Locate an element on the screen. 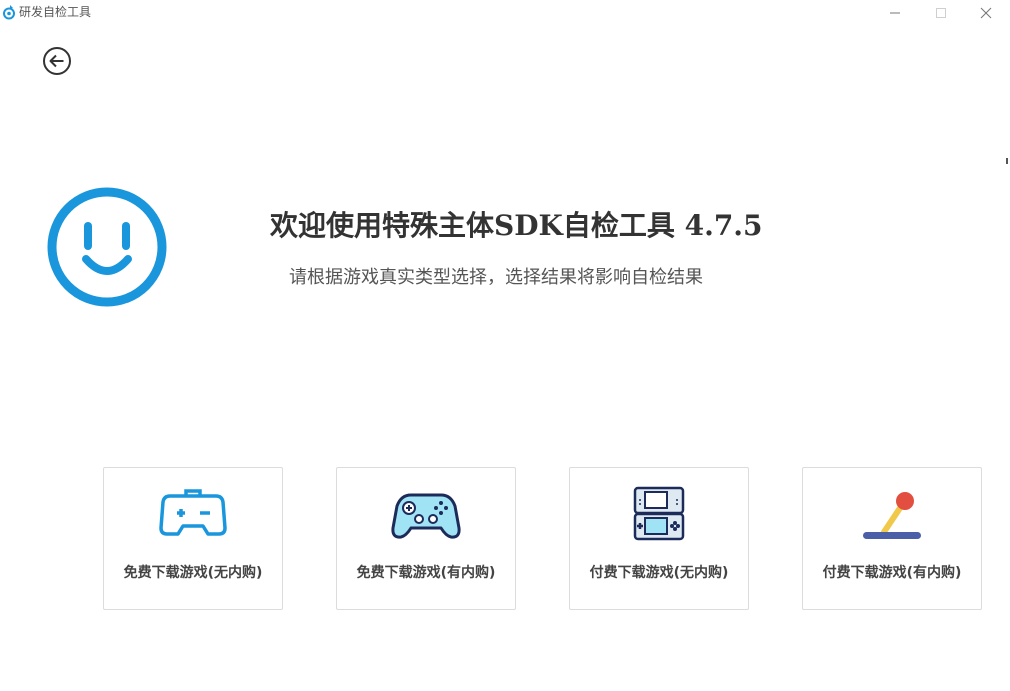 This screenshot has height=691, width=1010. maximize-button is located at coordinates (941, 13).